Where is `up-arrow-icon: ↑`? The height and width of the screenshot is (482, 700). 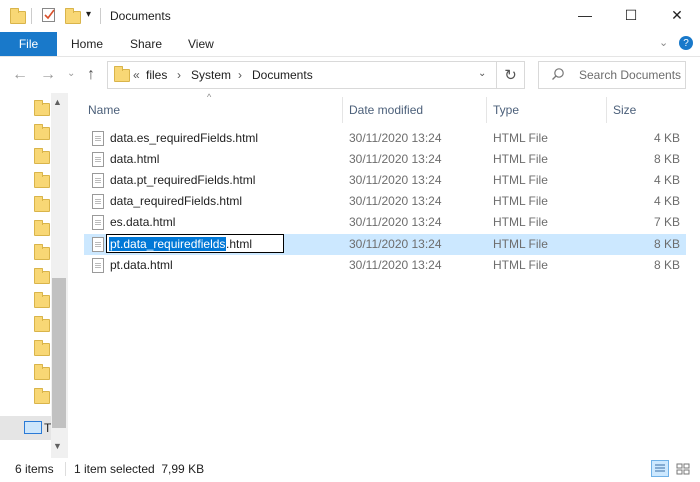 up-arrow-icon: ↑ is located at coordinates (91, 75).